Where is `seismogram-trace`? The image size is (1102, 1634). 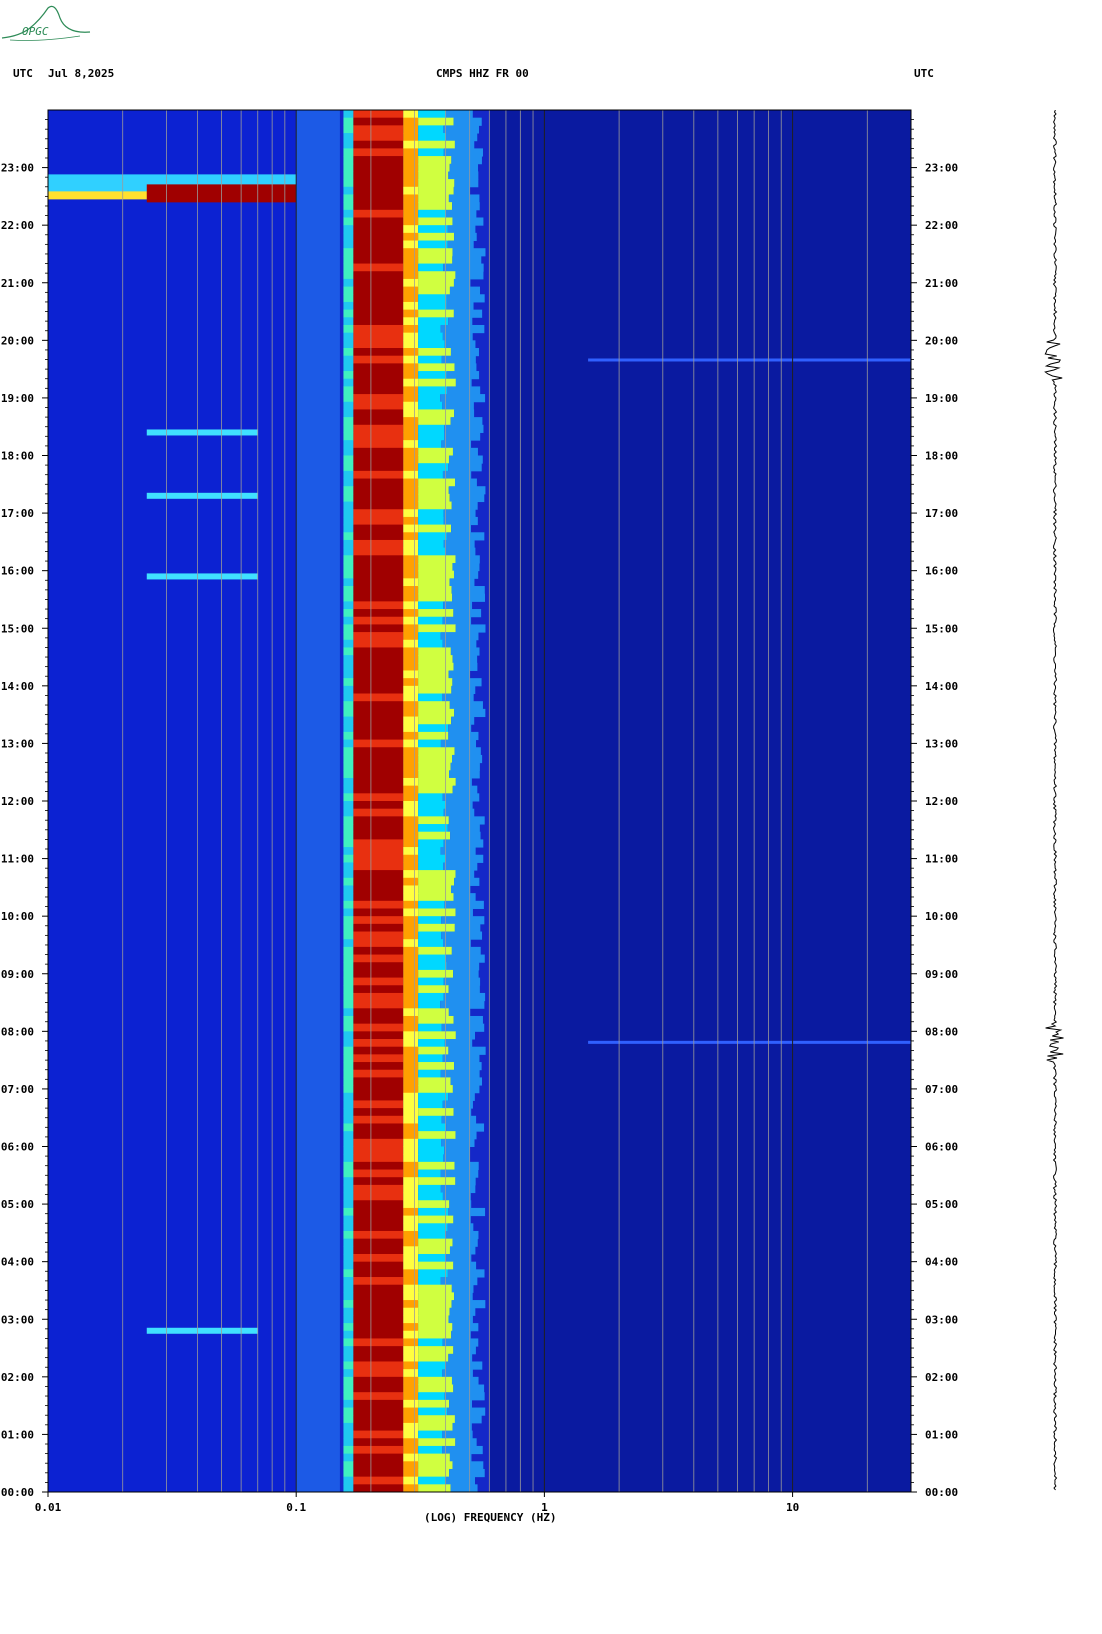 seismogram-trace is located at coordinates (1054, 800).